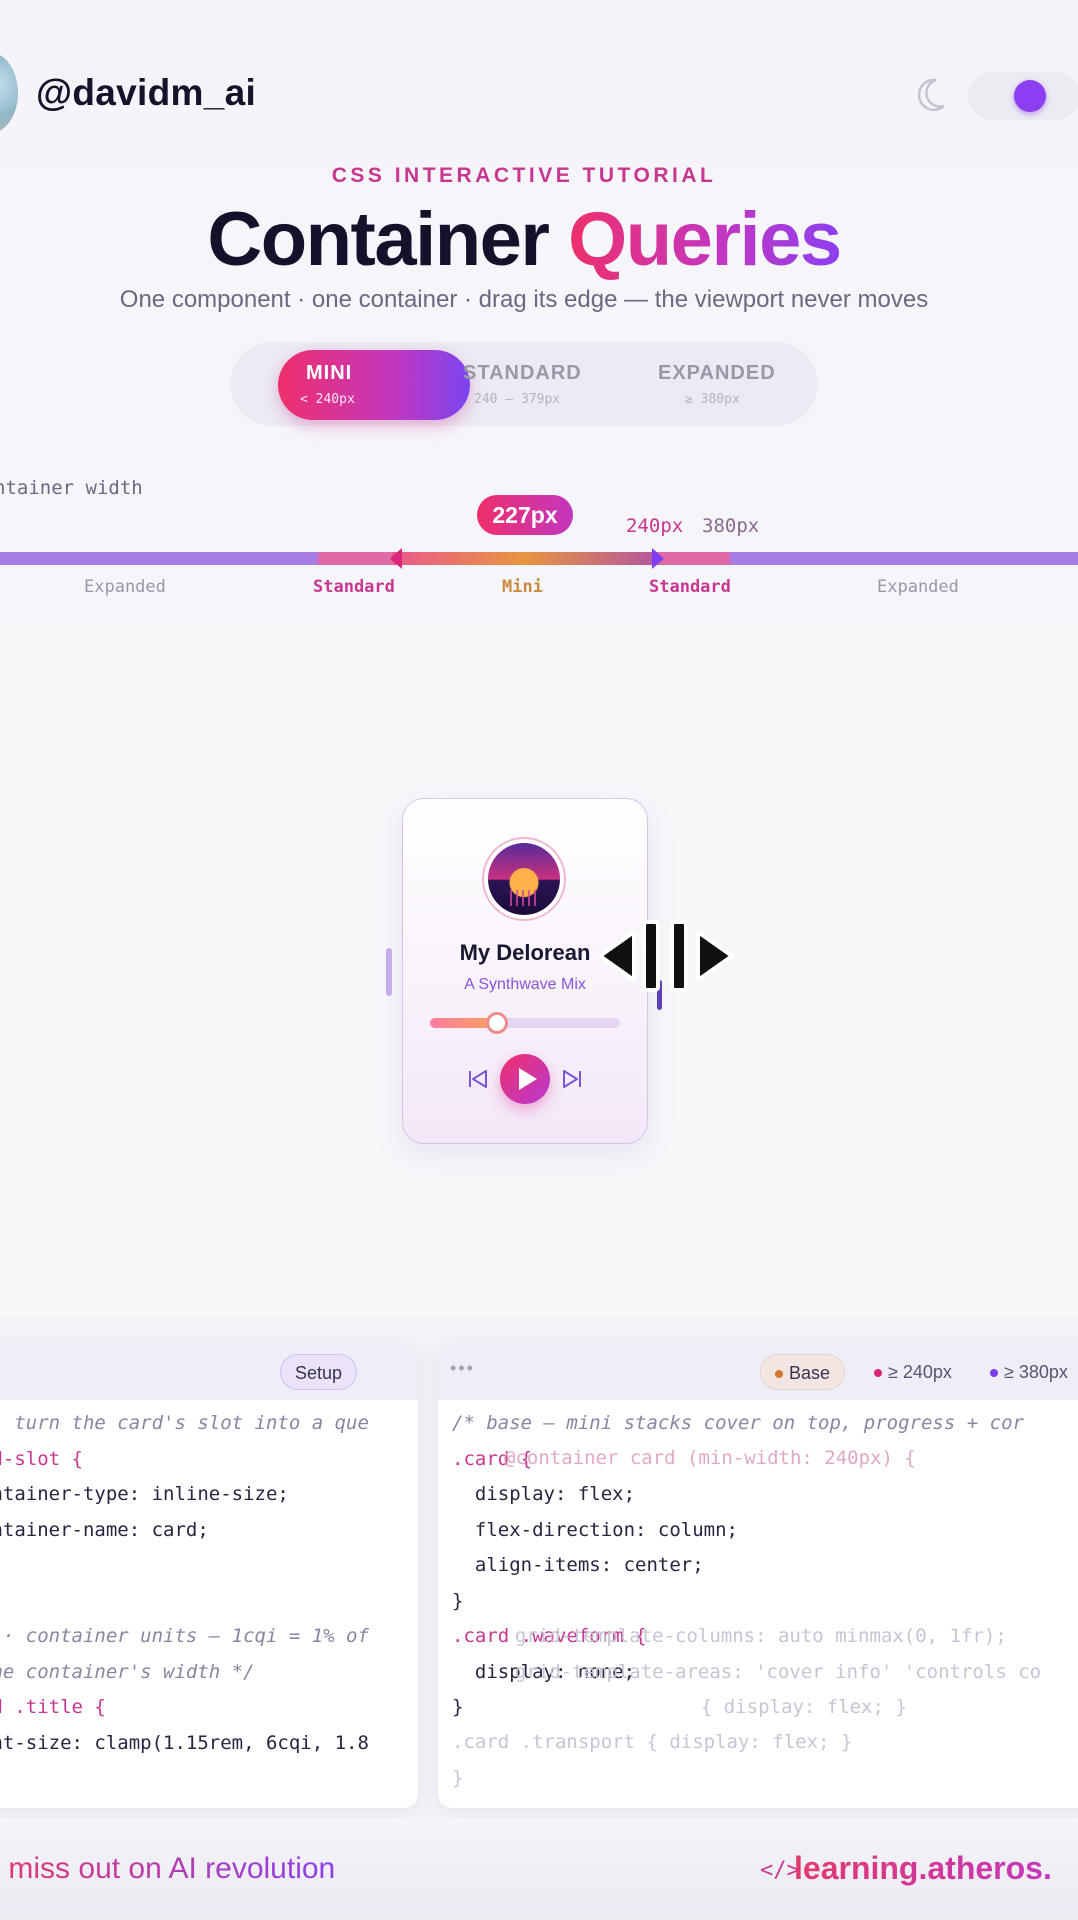 Image resolution: width=1078 pixels, height=1920 pixels. What do you see at coordinates (389, 972) in the screenshot?
I see `slot-edge-left` at bounding box center [389, 972].